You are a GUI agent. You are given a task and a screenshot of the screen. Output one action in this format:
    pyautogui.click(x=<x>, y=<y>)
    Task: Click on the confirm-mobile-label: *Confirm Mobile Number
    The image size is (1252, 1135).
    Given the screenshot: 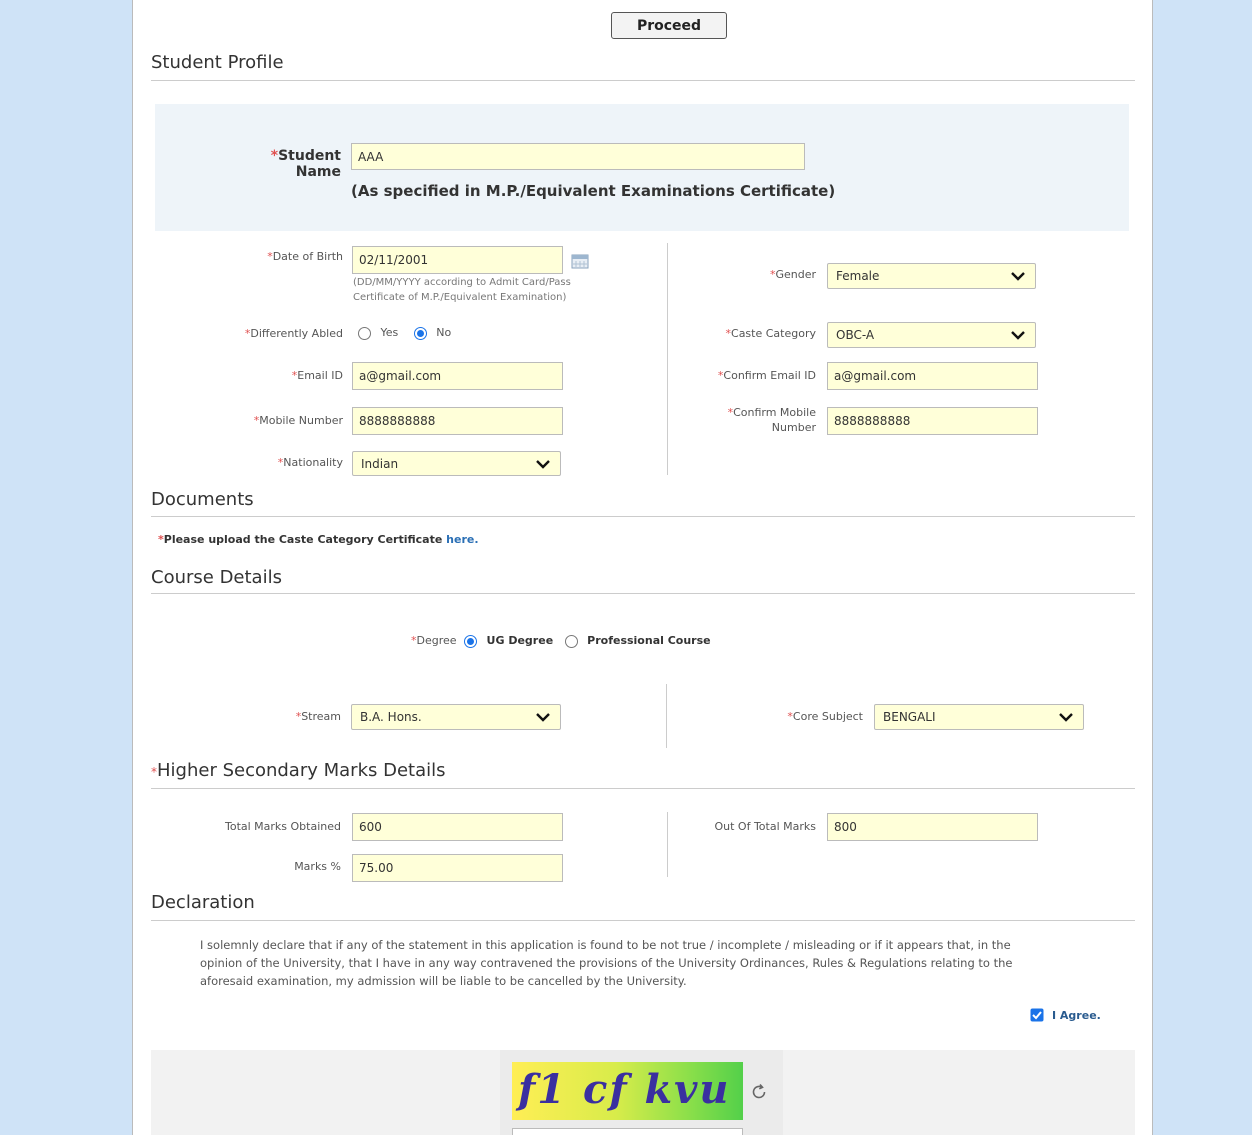 What is the action you would take?
    pyautogui.click(x=771, y=420)
    